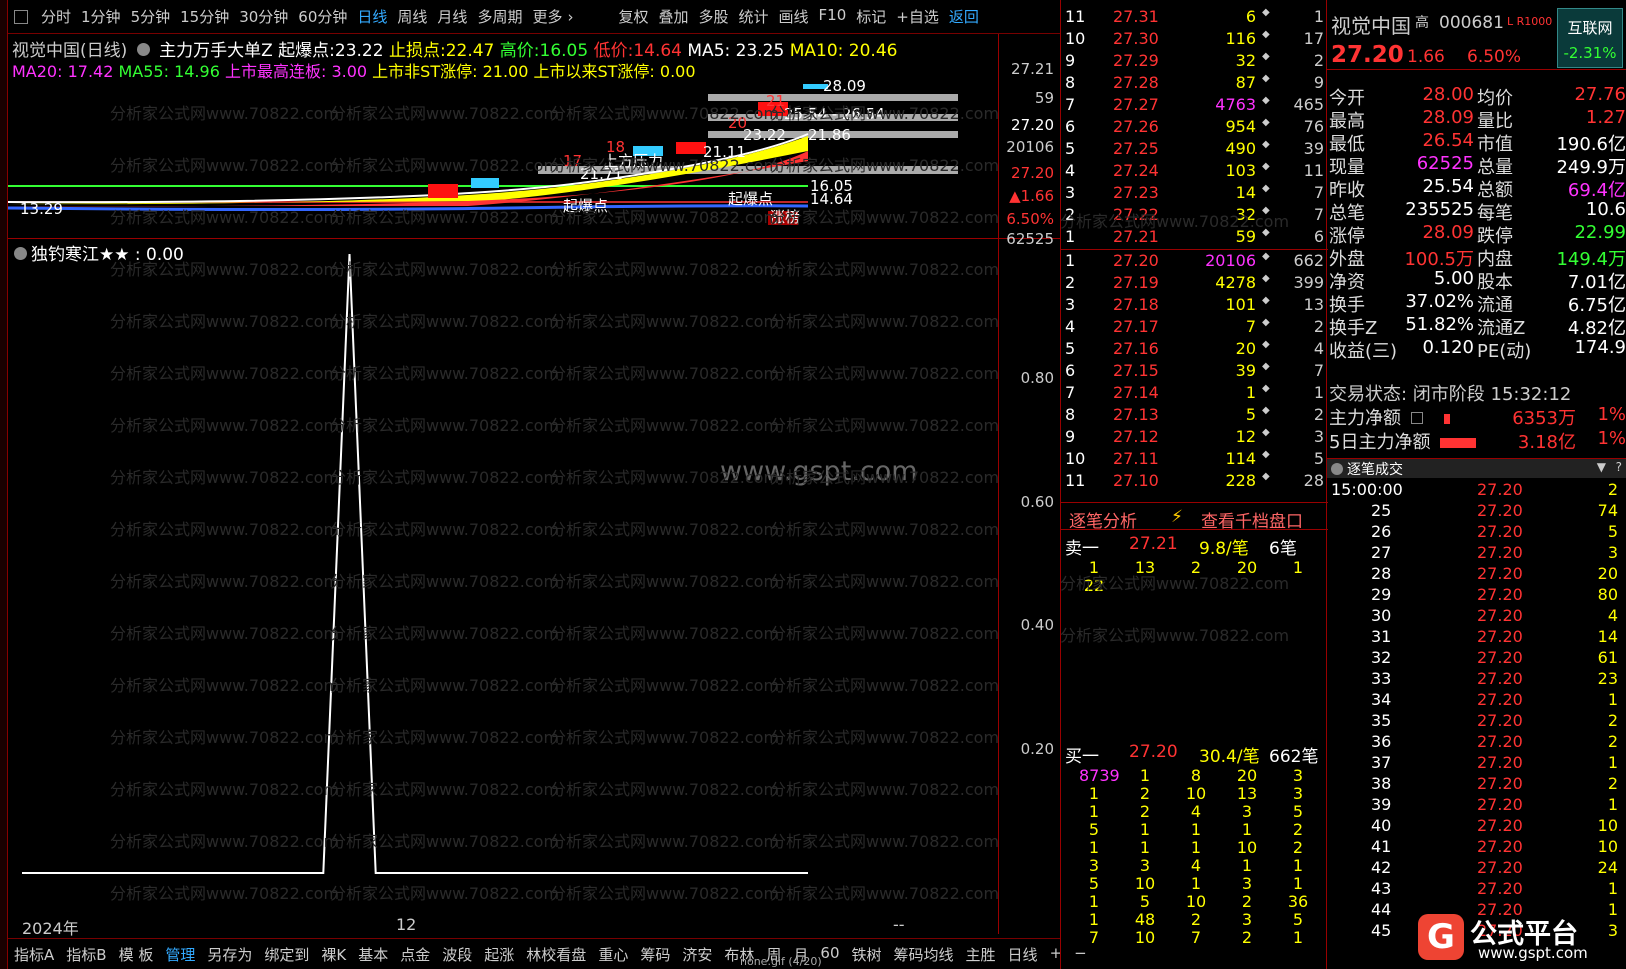 The image size is (1626, 969). Describe the element at coordinates (1136, 236) in the screenshot. I see `ask-price: 27.21` at that location.